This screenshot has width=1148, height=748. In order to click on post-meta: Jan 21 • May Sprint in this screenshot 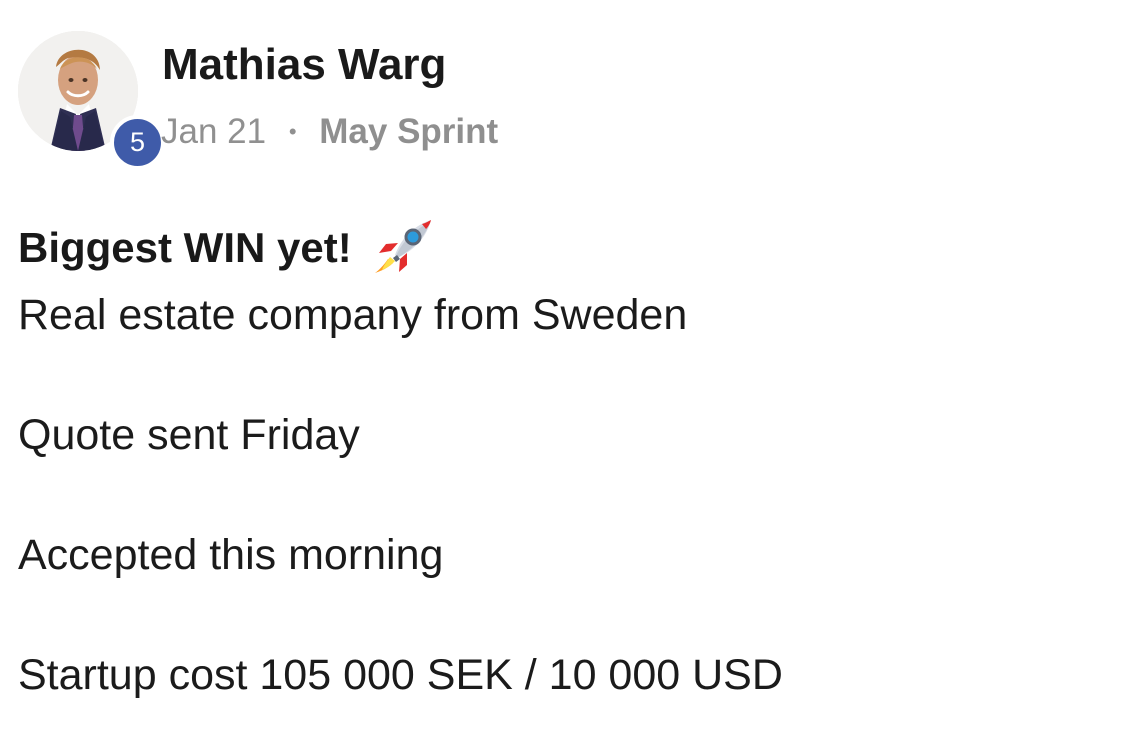, I will do `click(329, 132)`.